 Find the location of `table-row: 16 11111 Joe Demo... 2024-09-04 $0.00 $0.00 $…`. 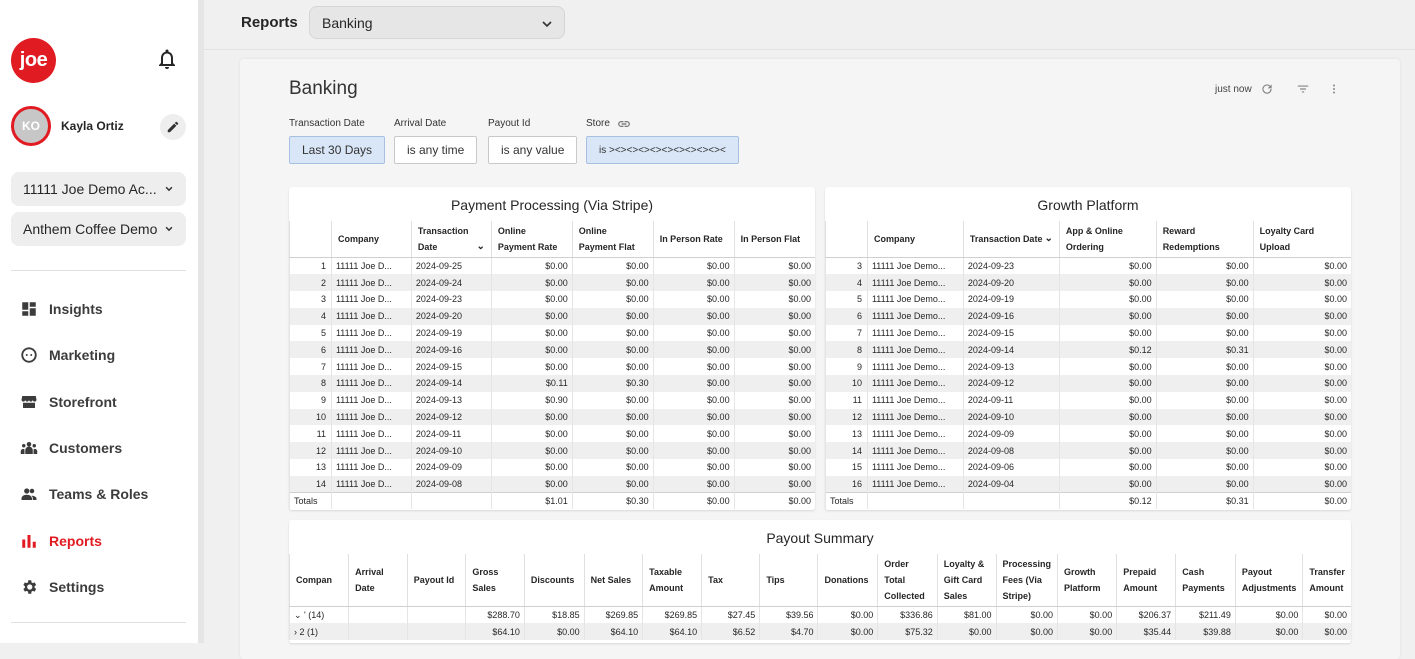

table-row: 16 11111 Joe Demo... 2024-09-04 $0.00 $0.00 $… is located at coordinates (1088, 484).